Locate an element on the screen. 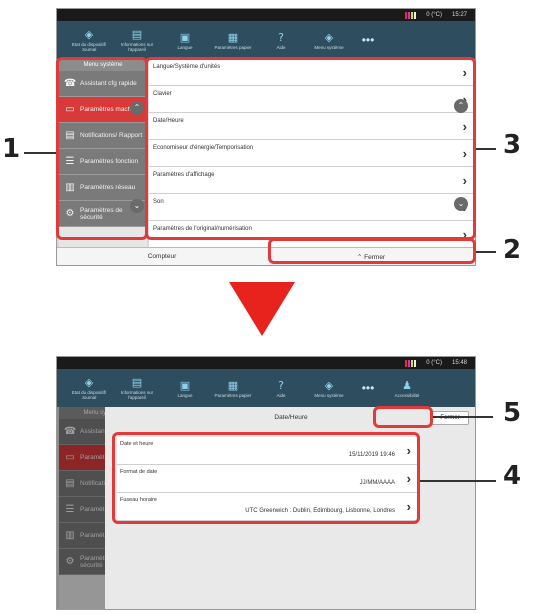 This screenshot has height=614, width=534. counter-button: Compteur is located at coordinates (162, 256).